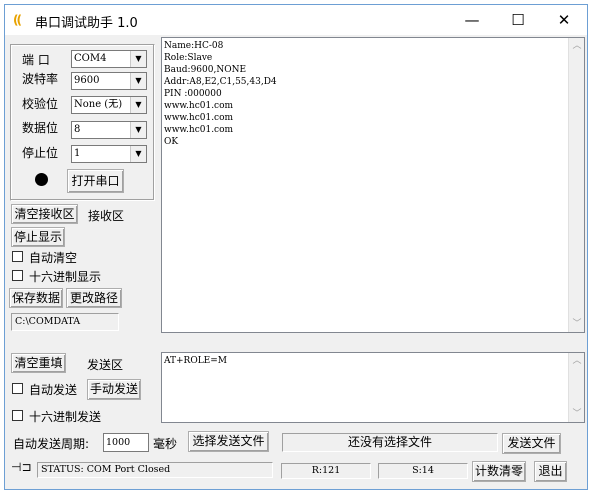 Image resolution: width=592 pixels, height=494 pixels. What do you see at coordinates (109, 59) in the screenshot?
I see `port-select: COM4 ▼` at bounding box center [109, 59].